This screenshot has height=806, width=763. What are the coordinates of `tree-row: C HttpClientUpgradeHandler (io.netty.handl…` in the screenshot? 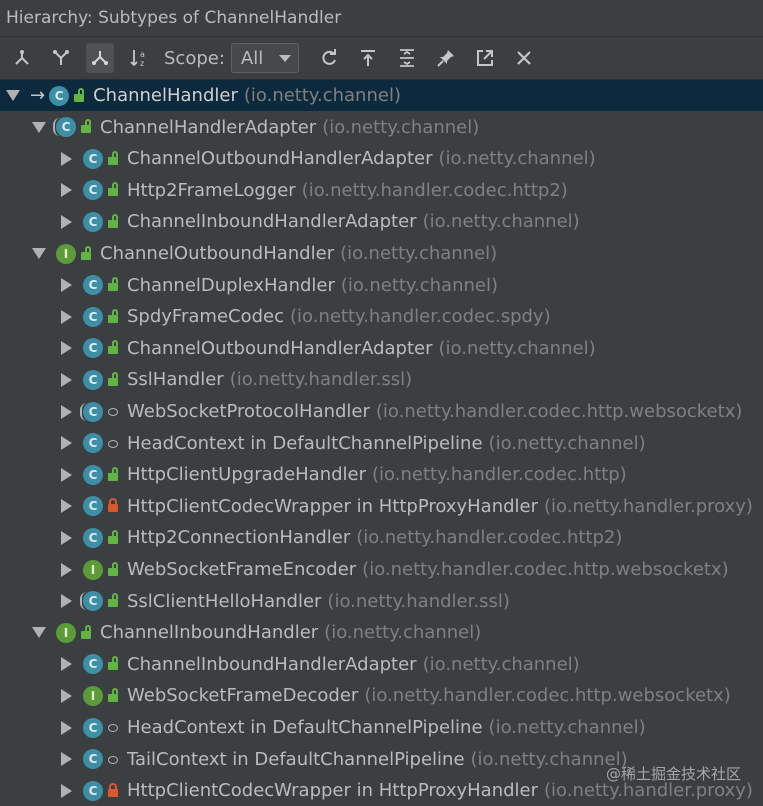 It's located at (381, 474).